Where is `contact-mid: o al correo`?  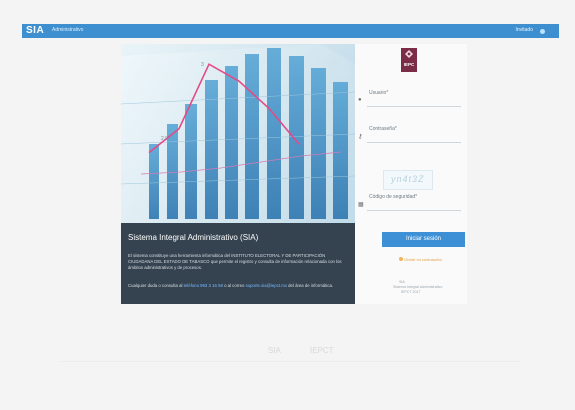
contact-mid: o al correo is located at coordinates (234, 285).